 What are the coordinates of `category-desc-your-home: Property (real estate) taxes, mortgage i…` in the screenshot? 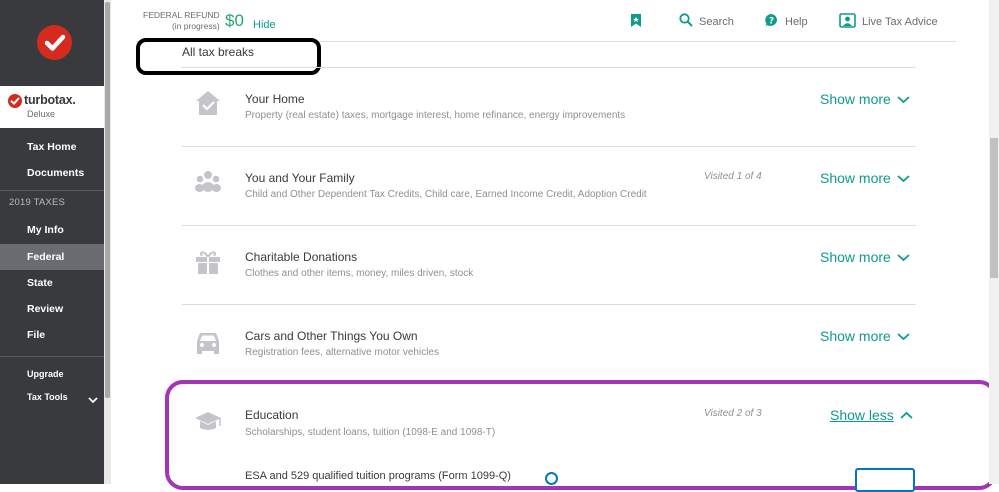 It's located at (435, 115).